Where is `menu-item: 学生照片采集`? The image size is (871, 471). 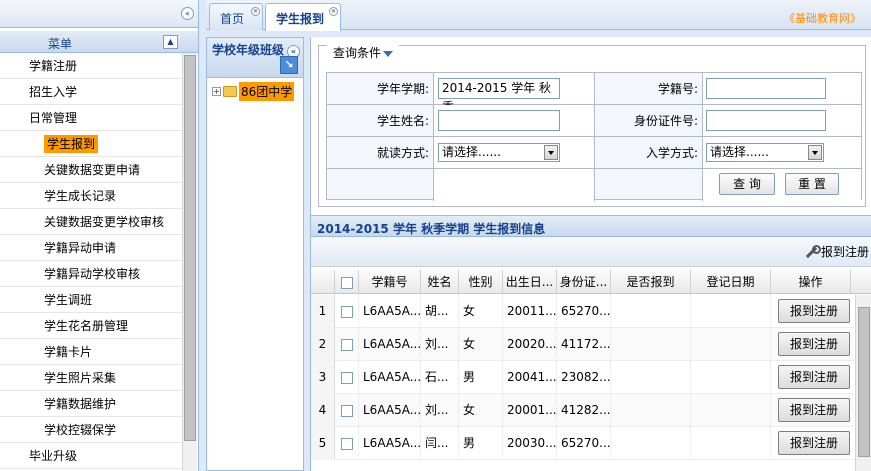
menu-item: 学生照片采集 is located at coordinates (91, 378).